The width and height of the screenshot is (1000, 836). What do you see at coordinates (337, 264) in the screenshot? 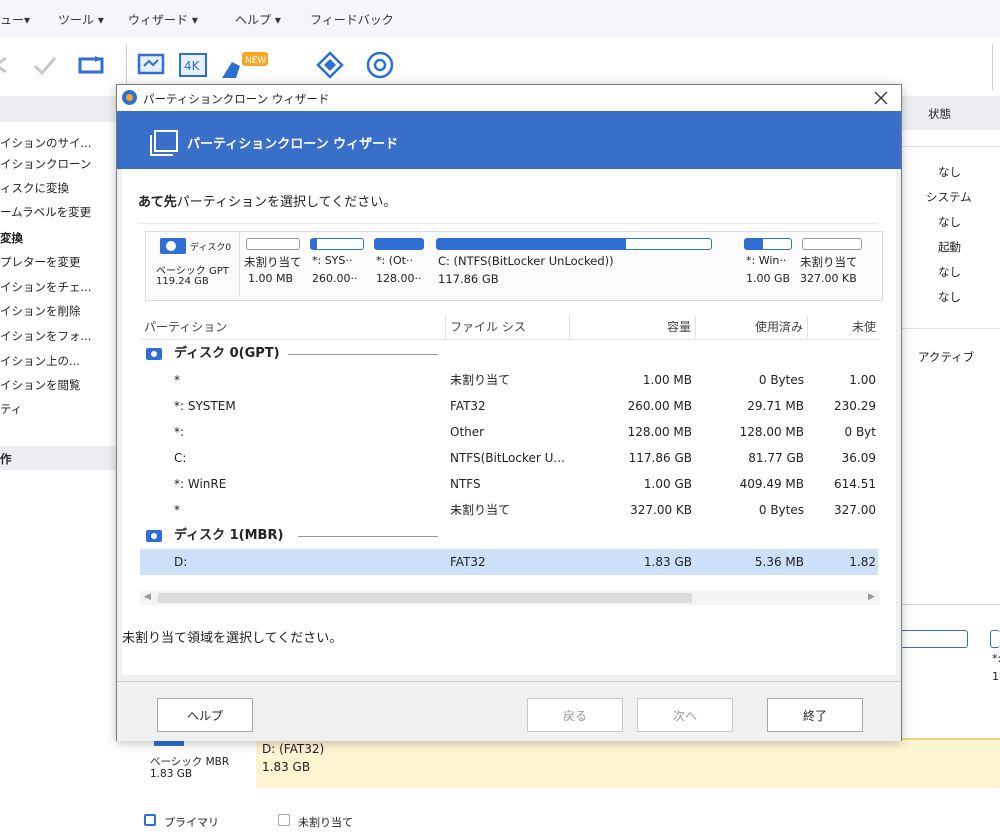
I see `map-partition-system: *: SYS·· 260.00··` at bounding box center [337, 264].